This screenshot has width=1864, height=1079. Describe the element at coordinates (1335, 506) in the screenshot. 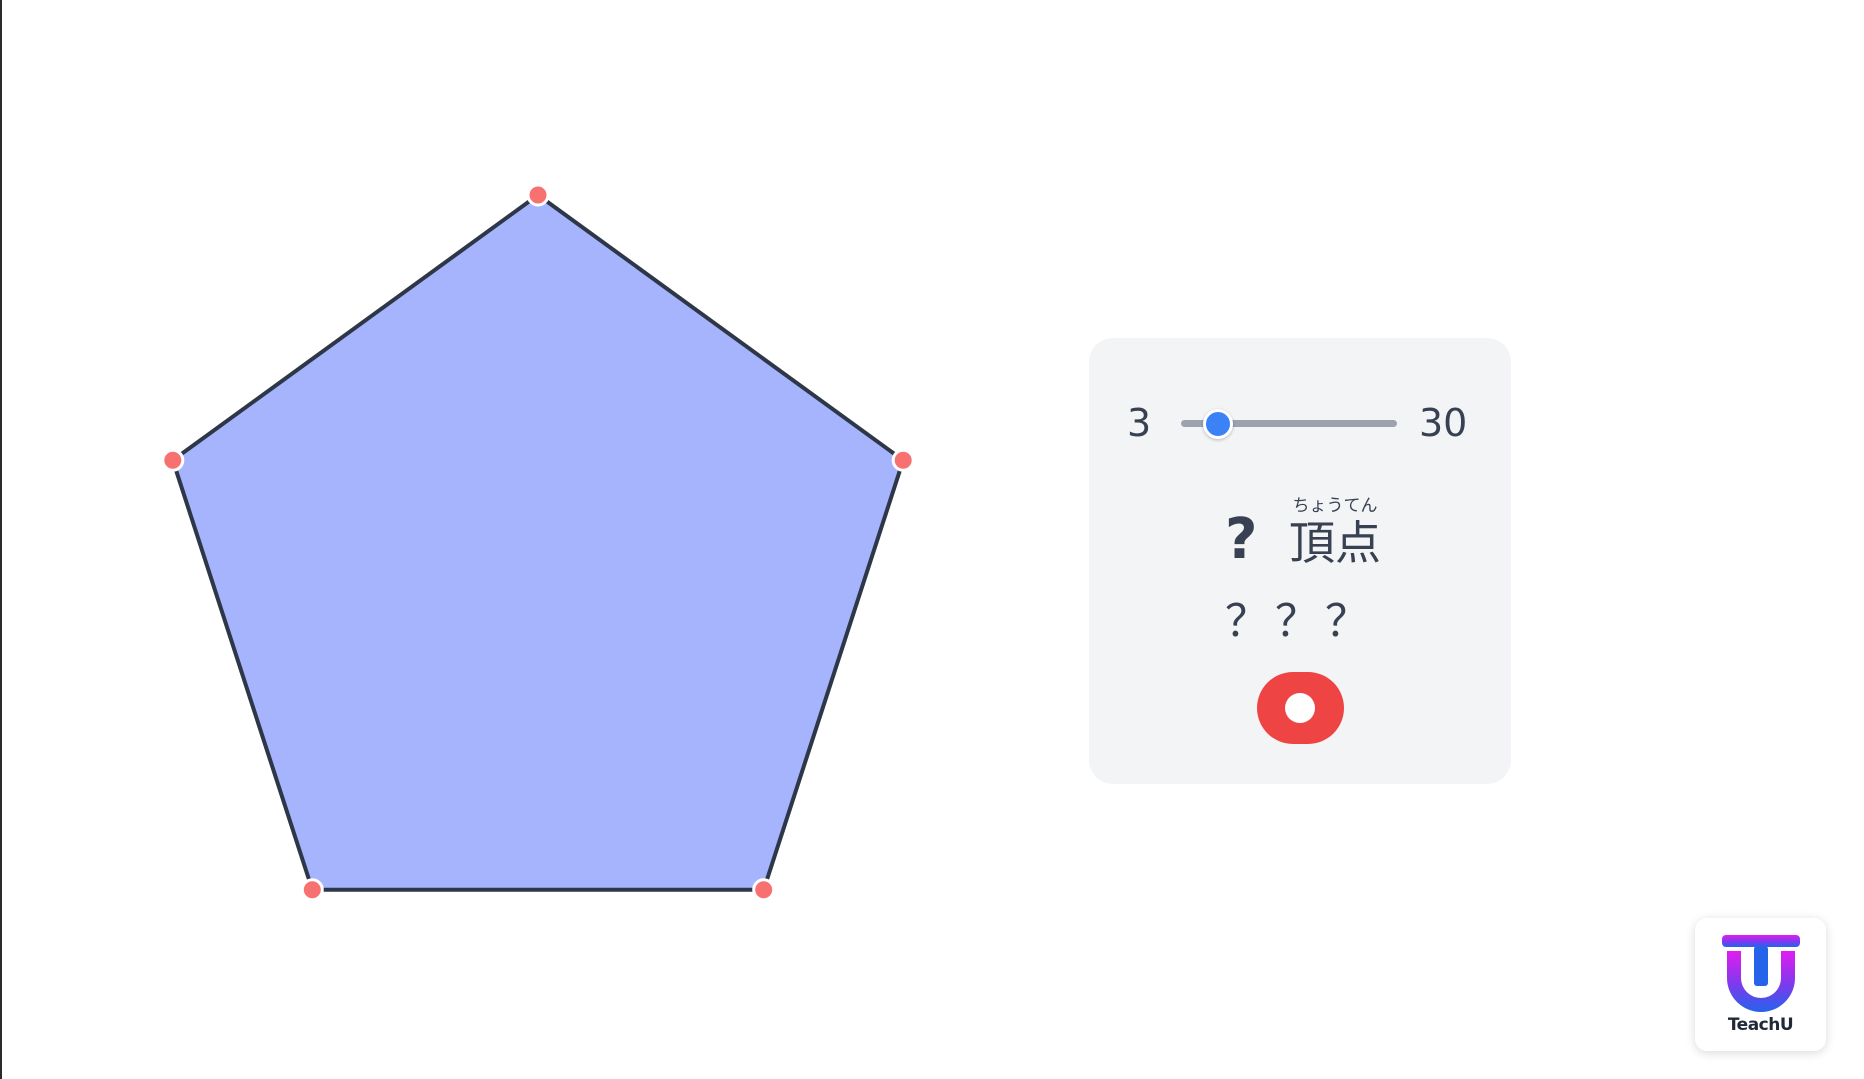

I see `vertex-ruby: ちょうてん` at that location.